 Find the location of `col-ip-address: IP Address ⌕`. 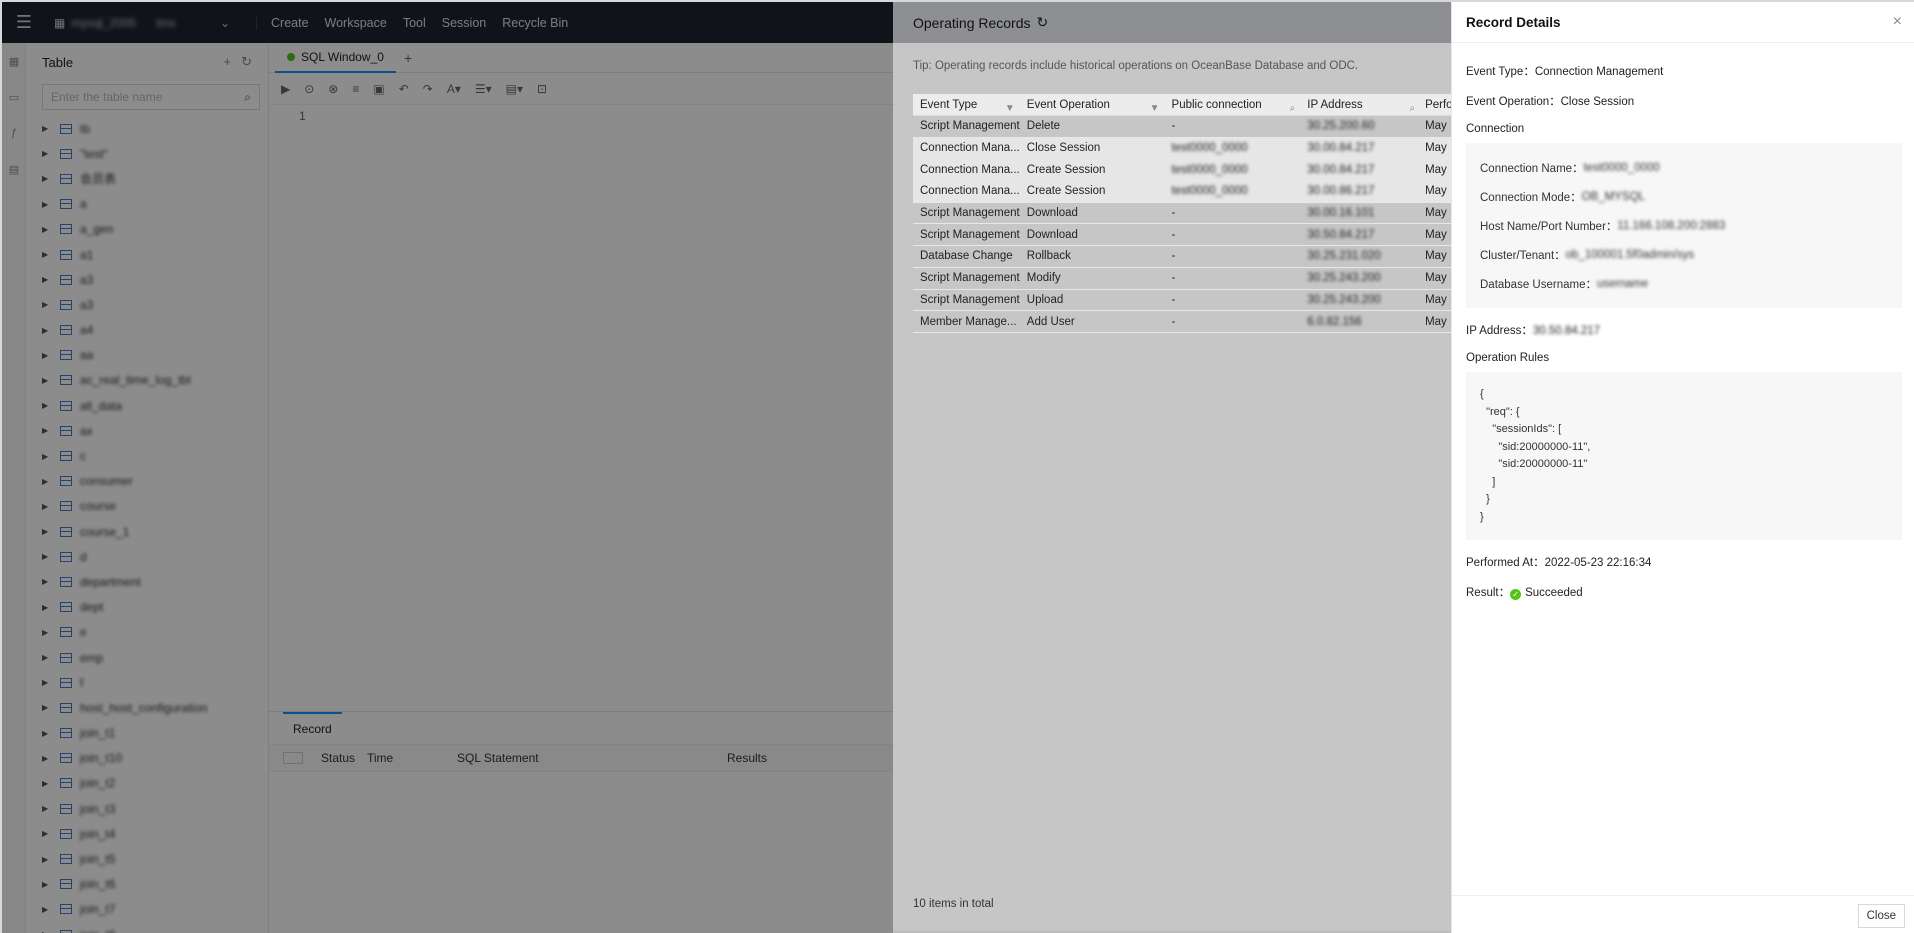

col-ip-address: IP Address ⌕ is located at coordinates (1361, 106).